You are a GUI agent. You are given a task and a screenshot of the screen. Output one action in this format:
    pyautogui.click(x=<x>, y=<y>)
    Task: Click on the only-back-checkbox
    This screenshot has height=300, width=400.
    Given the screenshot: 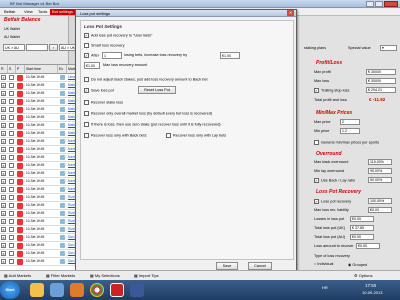 What is the action you would take?
    pyautogui.click(x=86, y=135)
    